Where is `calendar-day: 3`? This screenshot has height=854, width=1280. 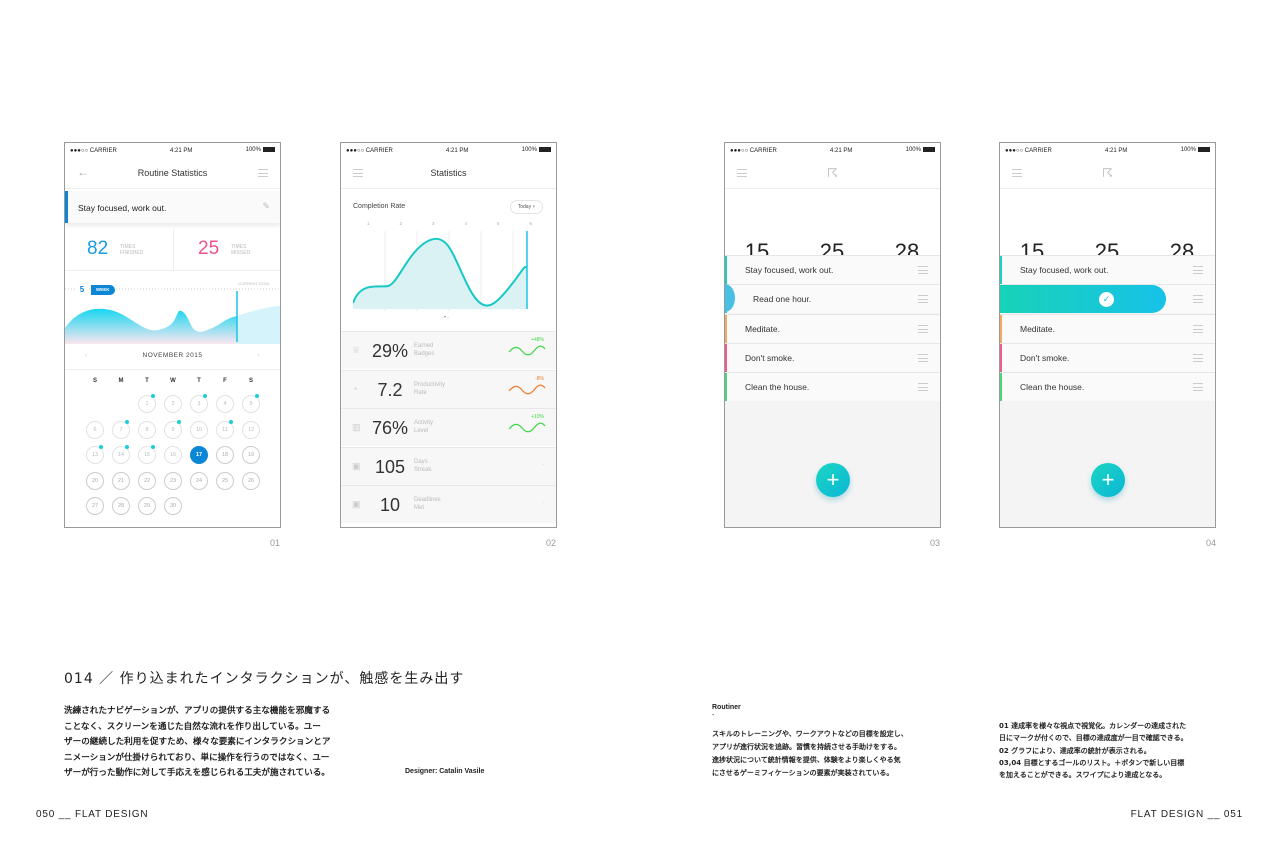 calendar-day: 3 is located at coordinates (199, 403).